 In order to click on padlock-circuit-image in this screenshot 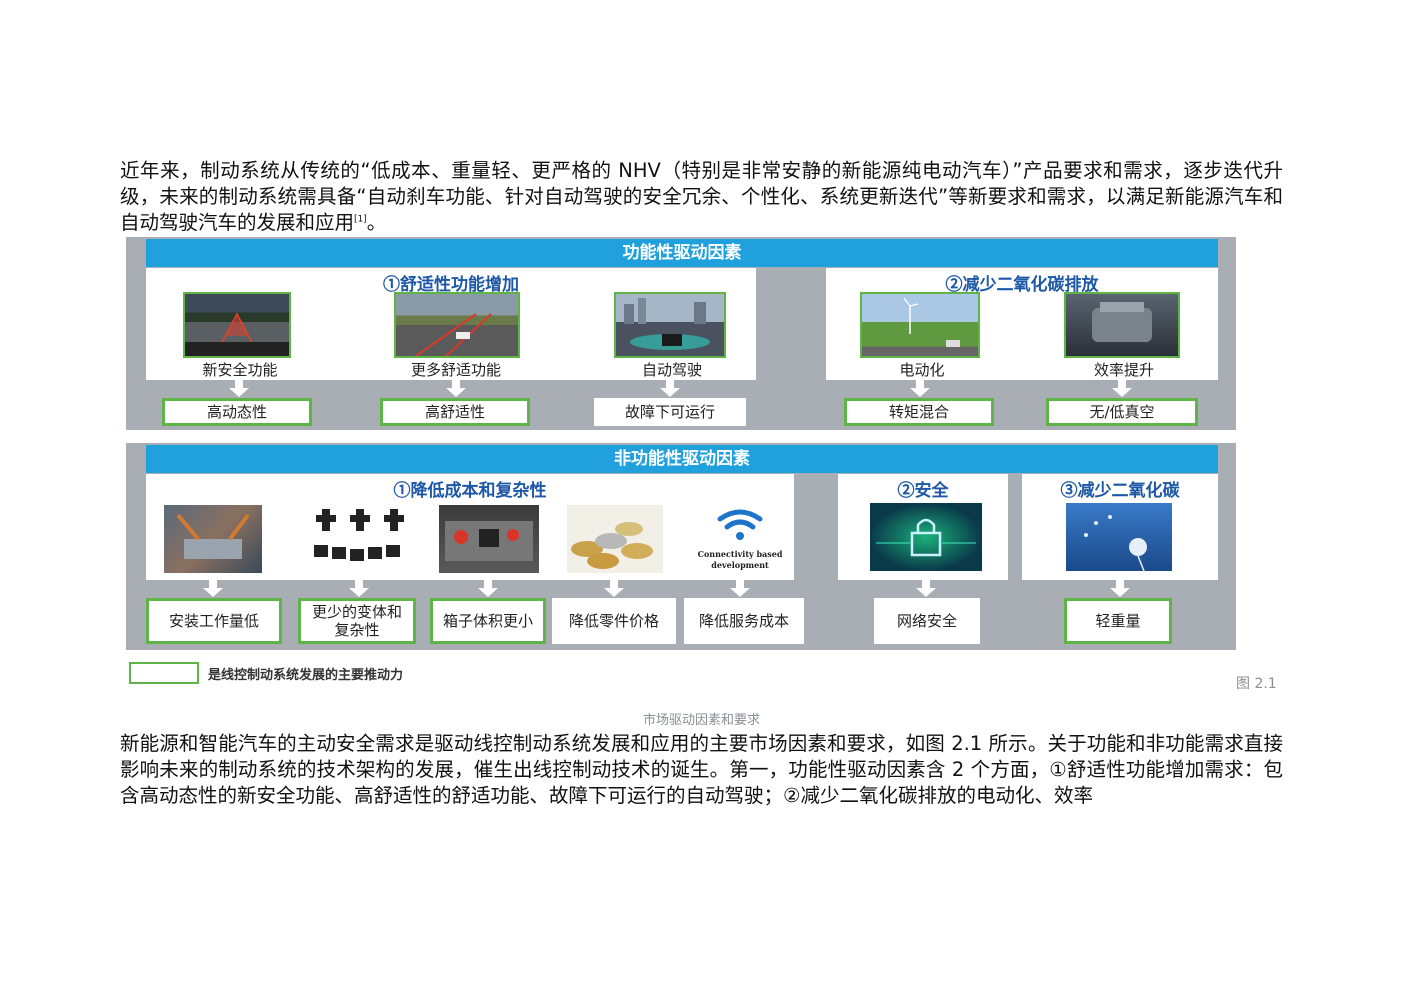, I will do `click(926, 537)`.